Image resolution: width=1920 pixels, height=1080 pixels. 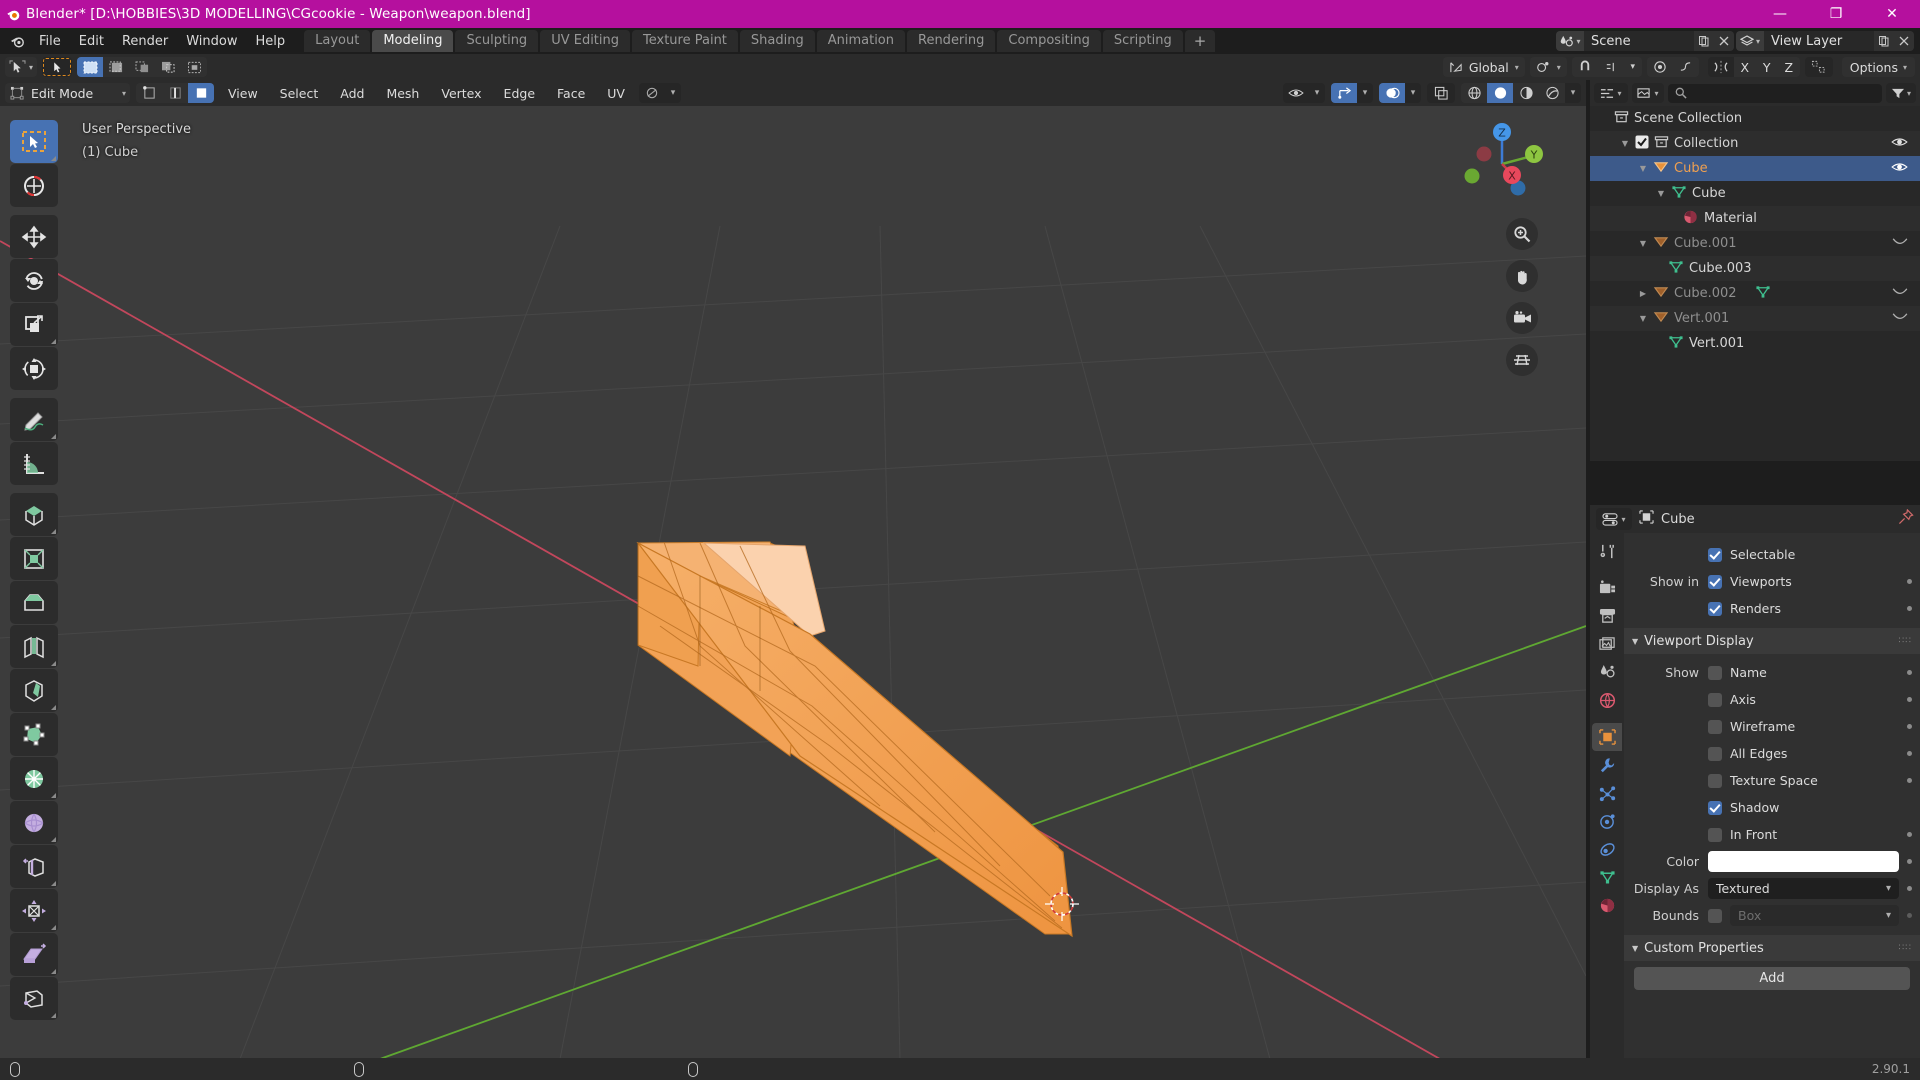 I want to click on wireframe-shading-button, so click(x=1474, y=93).